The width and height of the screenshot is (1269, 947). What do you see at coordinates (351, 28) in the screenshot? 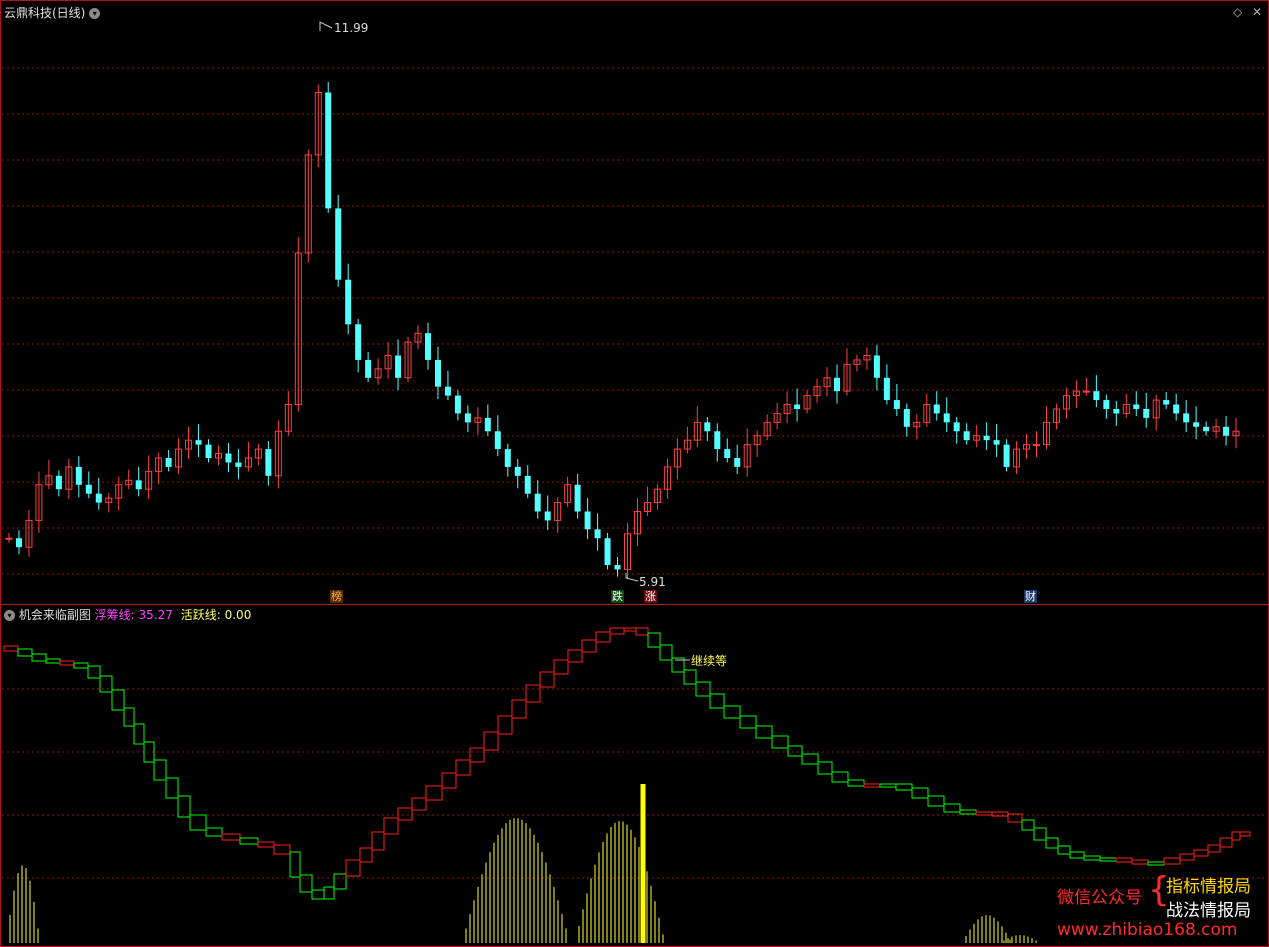
I see `high-price-label: 11.99` at bounding box center [351, 28].